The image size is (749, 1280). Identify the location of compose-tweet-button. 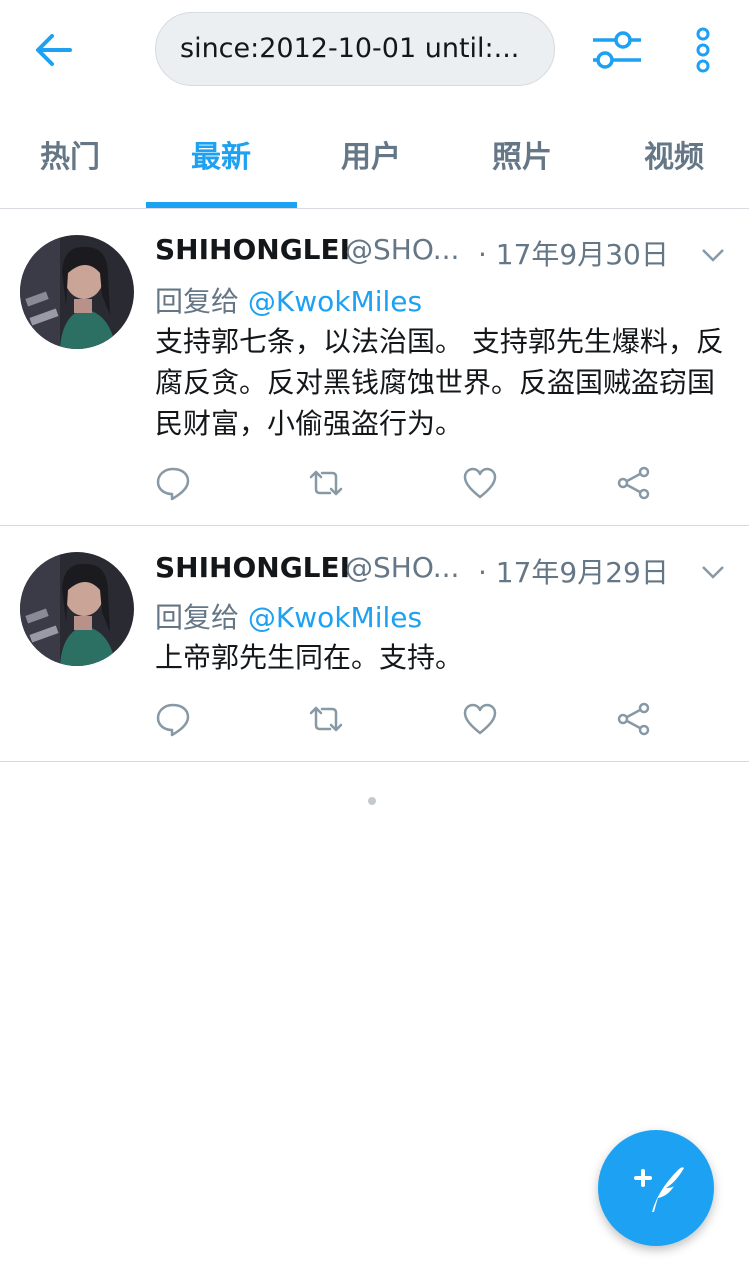
(656, 1188).